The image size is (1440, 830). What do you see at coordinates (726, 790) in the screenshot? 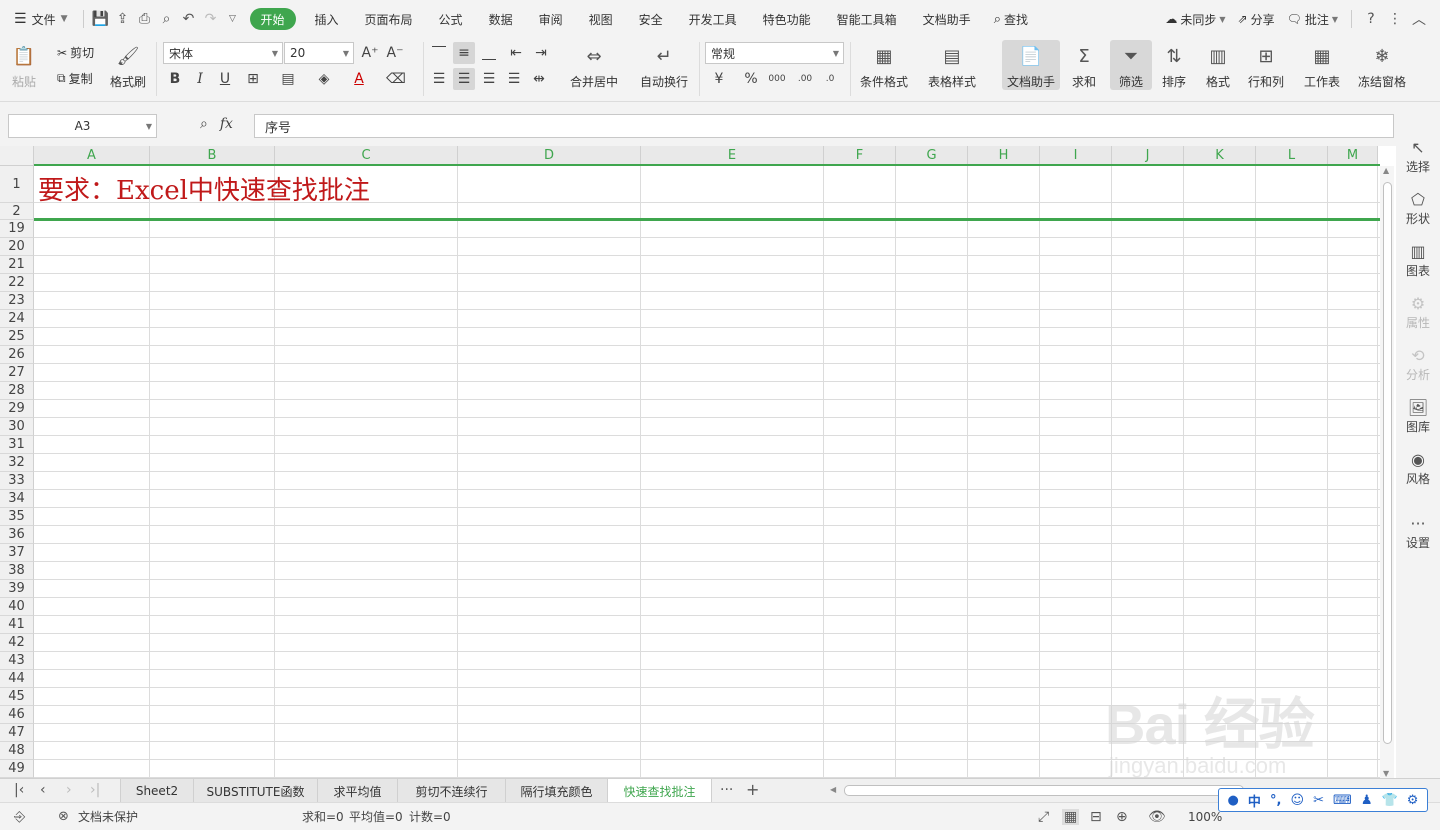
I see `more-sheets-icon: ···` at bounding box center [726, 790].